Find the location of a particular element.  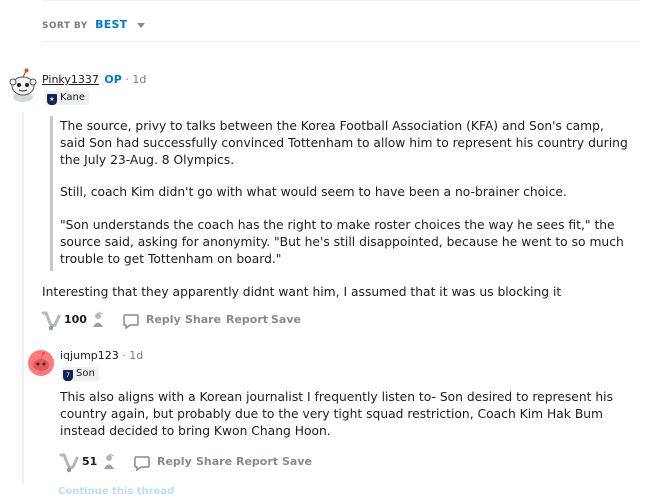

comment-actions: 100 Reply Share Report Save is located at coordinates (200, 321).